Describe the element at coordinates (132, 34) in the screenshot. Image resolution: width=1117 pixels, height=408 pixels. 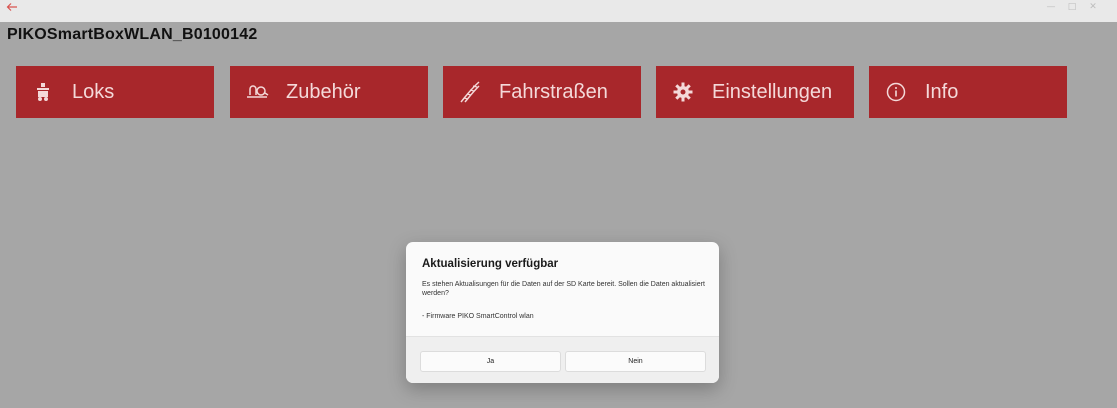
I see `app-title: PIKOSmartBoxWLAN_B0100142` at that location.